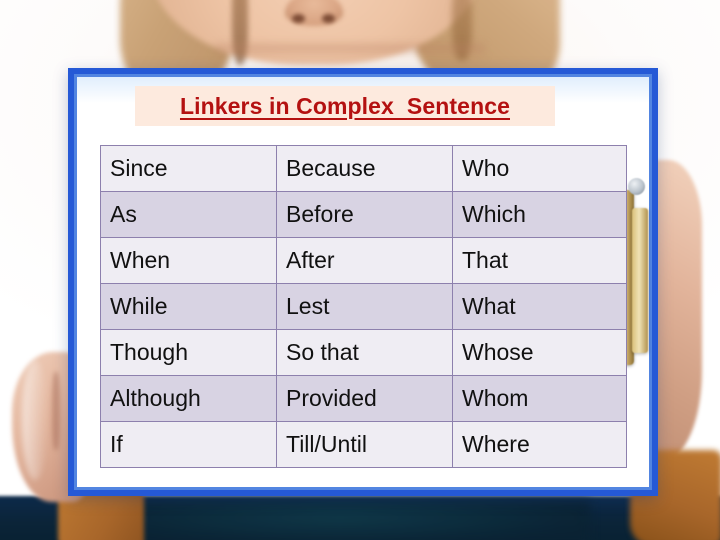  I want to click on table-row: Since Because Who, so click(363, 168).